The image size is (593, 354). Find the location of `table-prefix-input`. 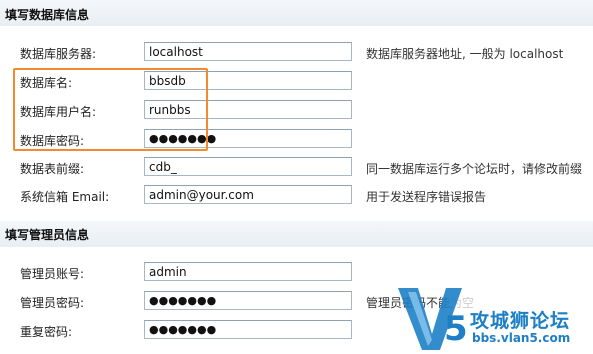

table-prefix-input is located at coordinates (248, 166).